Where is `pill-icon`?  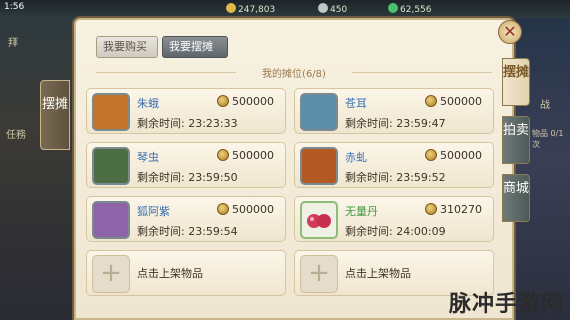 pill-icon is located at coordinates (319, 221).